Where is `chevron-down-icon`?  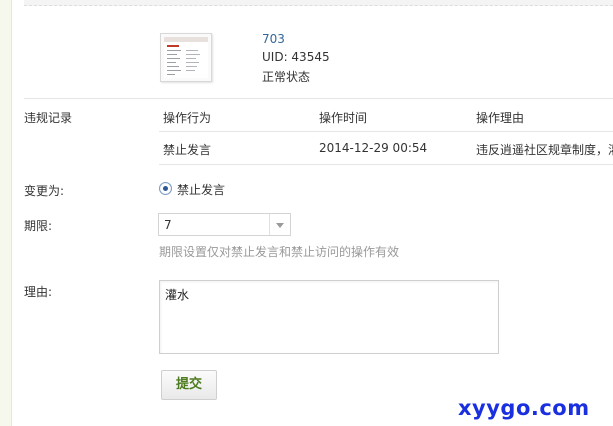
chevron-down-icon is located at coordinates (279, 224).